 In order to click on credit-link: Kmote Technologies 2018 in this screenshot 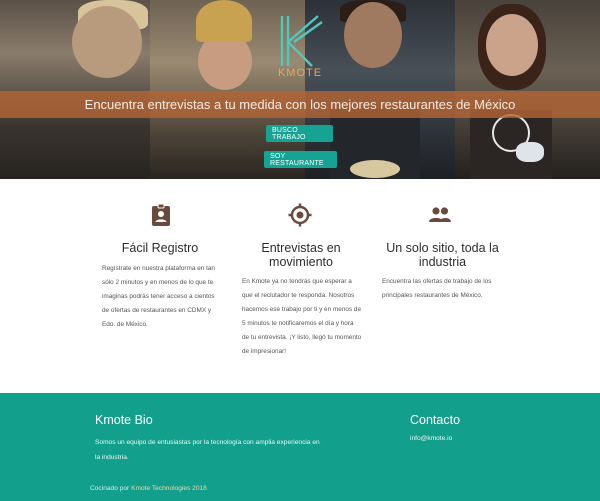, I will do `click(169, 488)`.